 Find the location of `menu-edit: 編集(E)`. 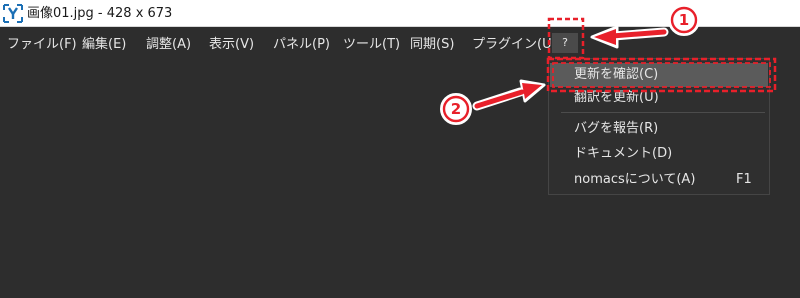

menu-edit: 編集(E) is located at coordinates (104, 44).